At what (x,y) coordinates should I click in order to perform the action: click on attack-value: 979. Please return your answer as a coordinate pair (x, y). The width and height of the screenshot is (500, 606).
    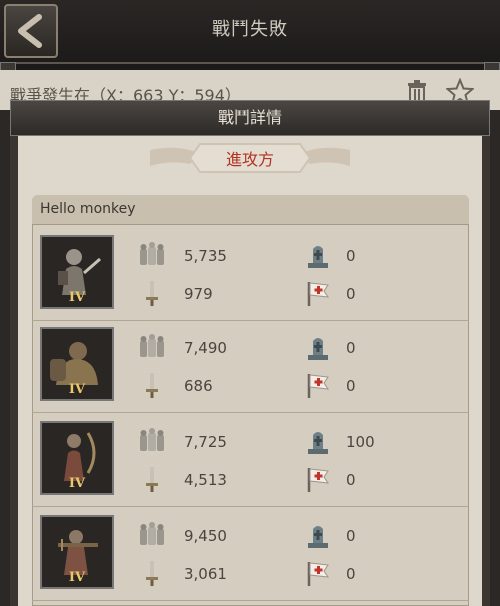
    Looking at the image, I should click on (198, 294).